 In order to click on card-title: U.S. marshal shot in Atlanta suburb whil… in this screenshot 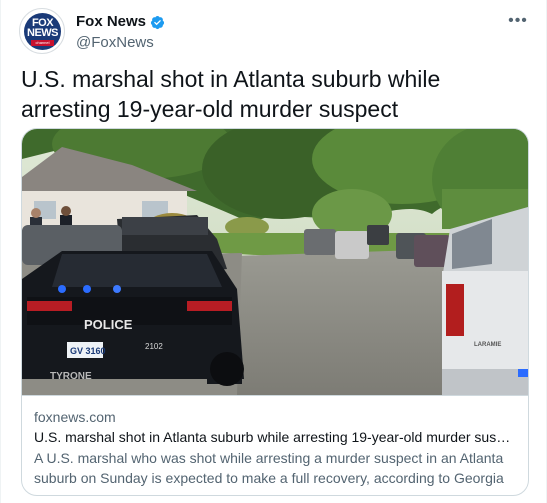, I will do `click(275, 437)`.